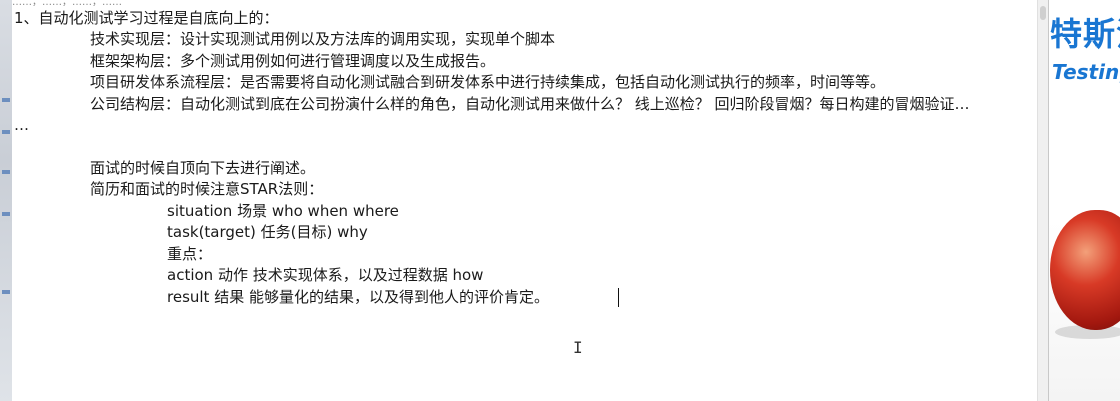 The width and height of the screenshot is (1120, 401). What do you see at coordinates (1042, 200) in the screenshot?
I see `vertical-scrollbar` at bounding box center [1042, 200].